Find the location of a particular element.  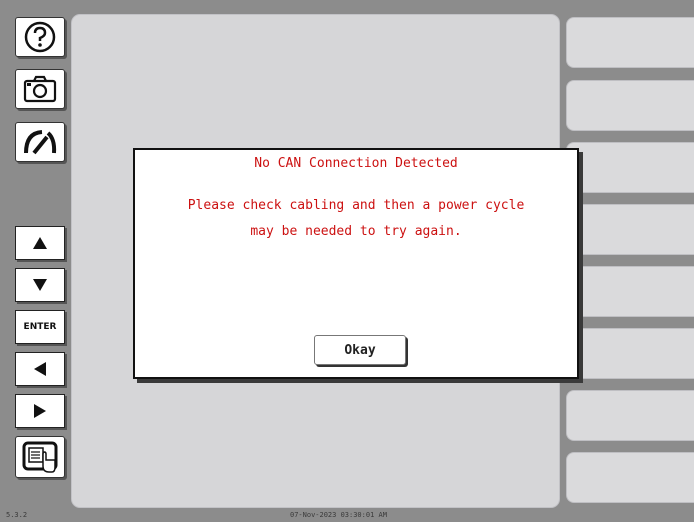

left-arrow-button is located at coordinates (40, 369).